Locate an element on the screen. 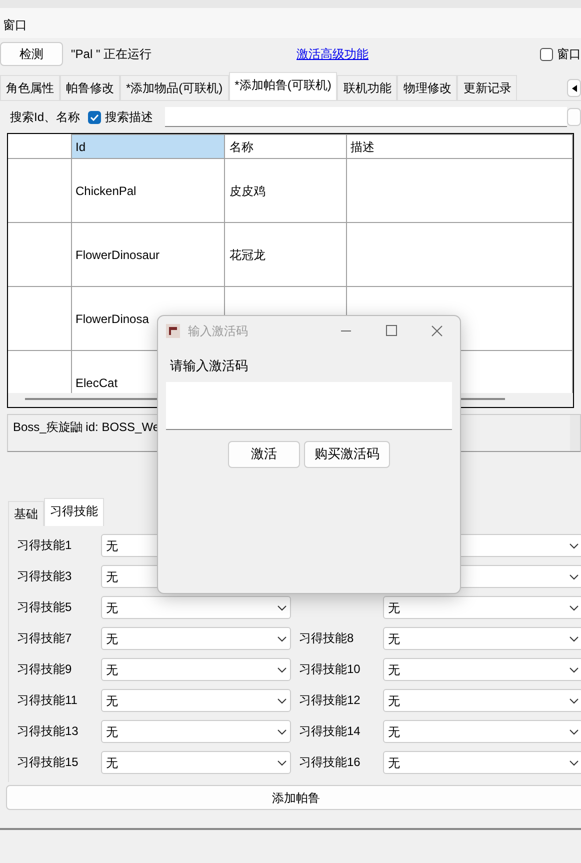 The height and width of the screenshot is (863, 581). tab: *添加帕鲁(可联机) is located at coordinates (283, 86).